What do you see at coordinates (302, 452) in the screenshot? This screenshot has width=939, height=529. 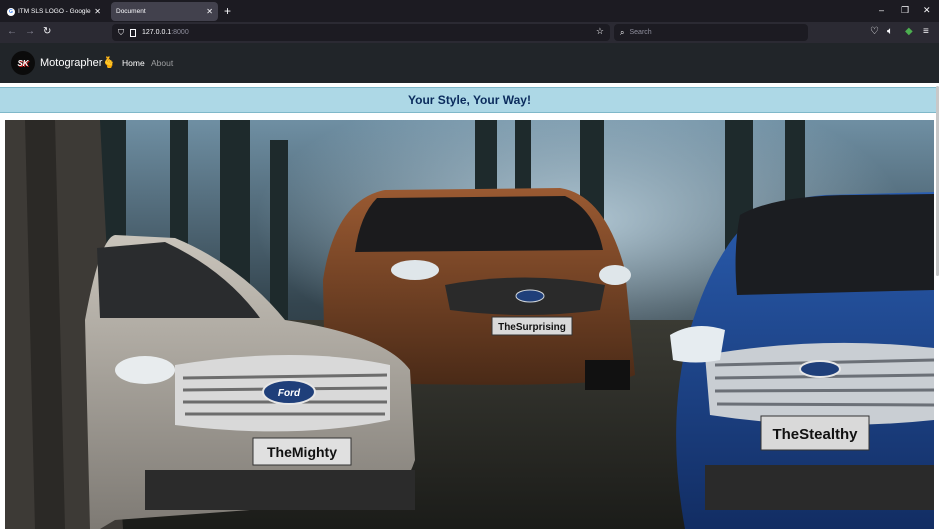 I see `plate-mighty: TheMighty` at bounding box center [302, 452].